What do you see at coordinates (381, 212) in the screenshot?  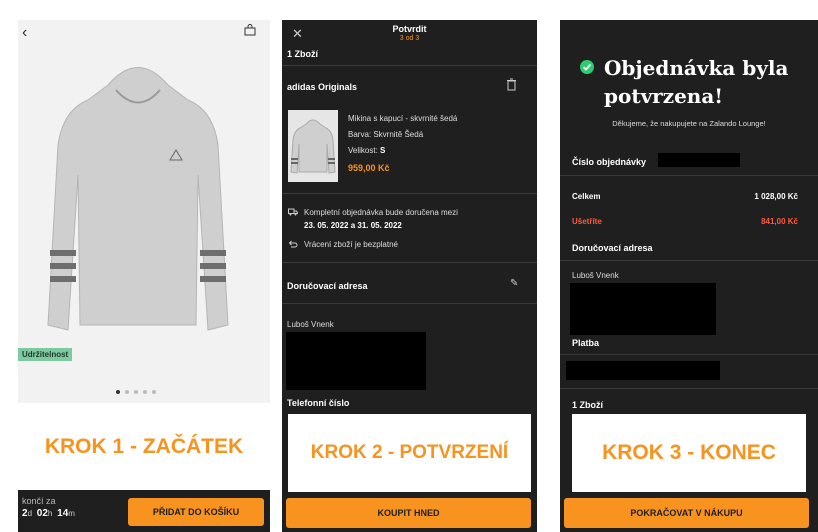 I see `delivery-info: Kompletní objednávka bude doručena mezi` at bounding box center [381, 212].